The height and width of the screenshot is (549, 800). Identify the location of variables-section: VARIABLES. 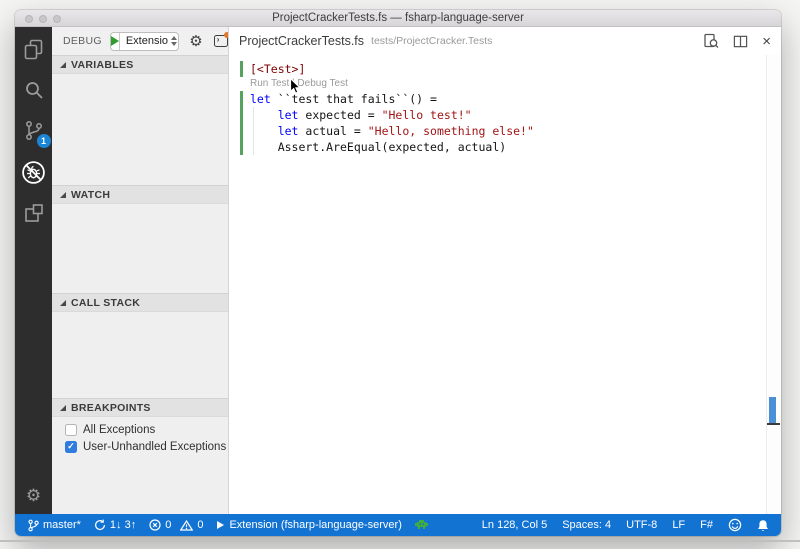
(140, 120).